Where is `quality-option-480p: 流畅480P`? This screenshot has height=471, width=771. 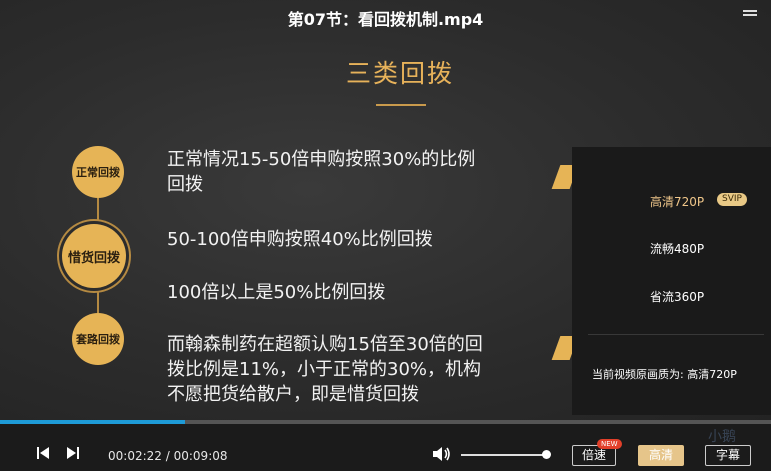
quality-option-480p: 流畅480P is located at coordinates (677, 248).